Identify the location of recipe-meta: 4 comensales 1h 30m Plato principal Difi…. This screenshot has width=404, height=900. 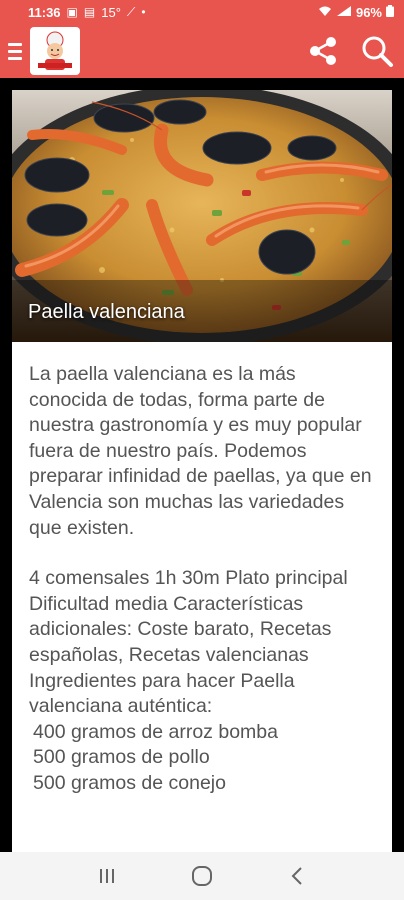
(188, 616).